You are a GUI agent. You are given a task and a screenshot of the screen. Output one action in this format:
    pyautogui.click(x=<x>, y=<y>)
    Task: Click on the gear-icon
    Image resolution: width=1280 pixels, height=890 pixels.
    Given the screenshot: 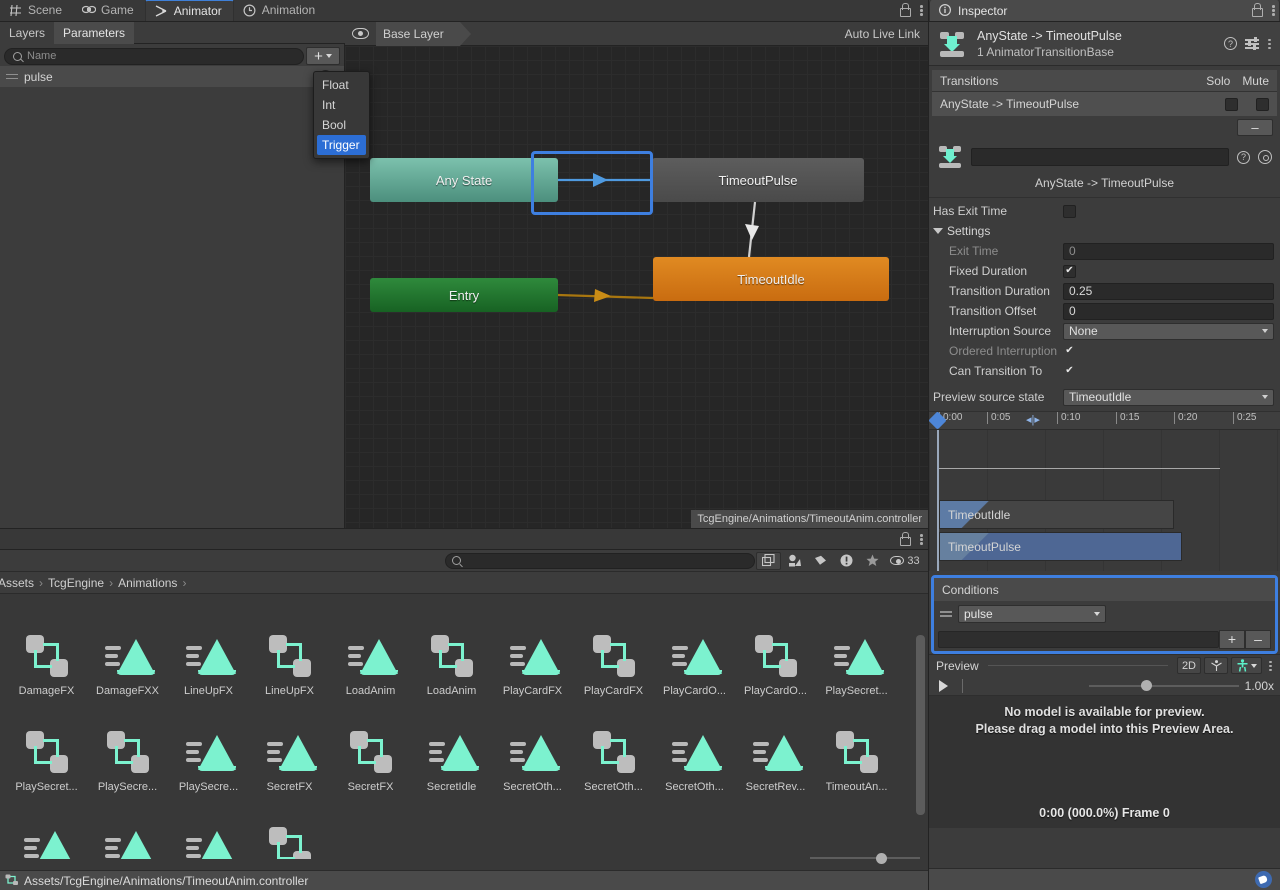 What is the action you would take?
    pyautogui.click(x=1265, y=157)
    